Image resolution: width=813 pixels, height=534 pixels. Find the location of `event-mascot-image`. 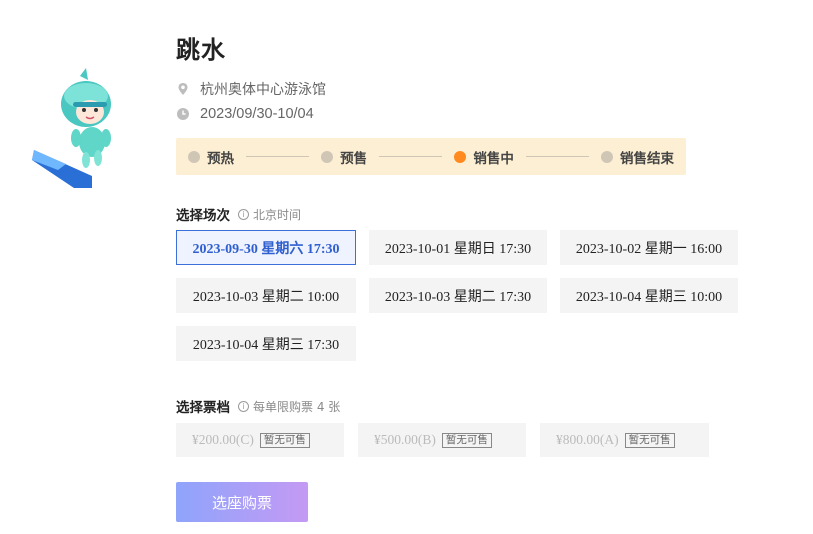

event-mascot-image is located at coordinates (90, 132).